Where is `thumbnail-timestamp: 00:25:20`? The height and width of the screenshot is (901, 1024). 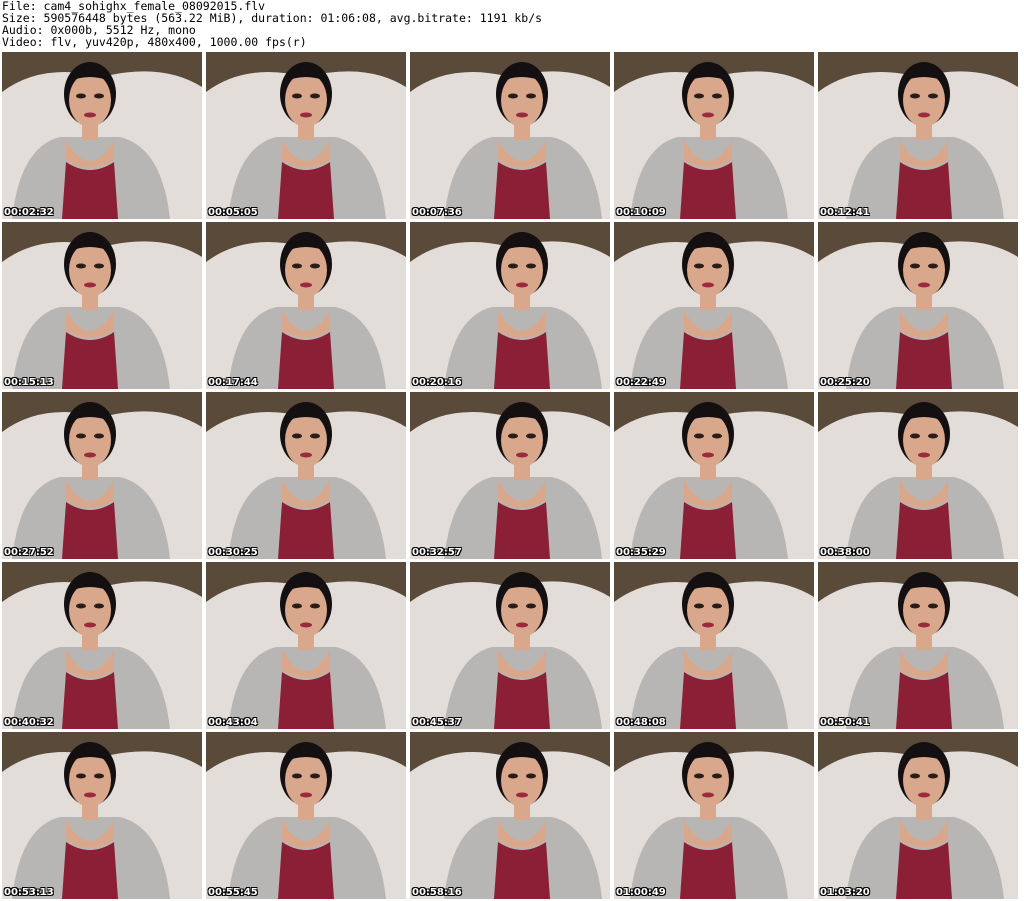 thumbnail-timestamp: 00:25:20 is located at coordinates (845, 382).